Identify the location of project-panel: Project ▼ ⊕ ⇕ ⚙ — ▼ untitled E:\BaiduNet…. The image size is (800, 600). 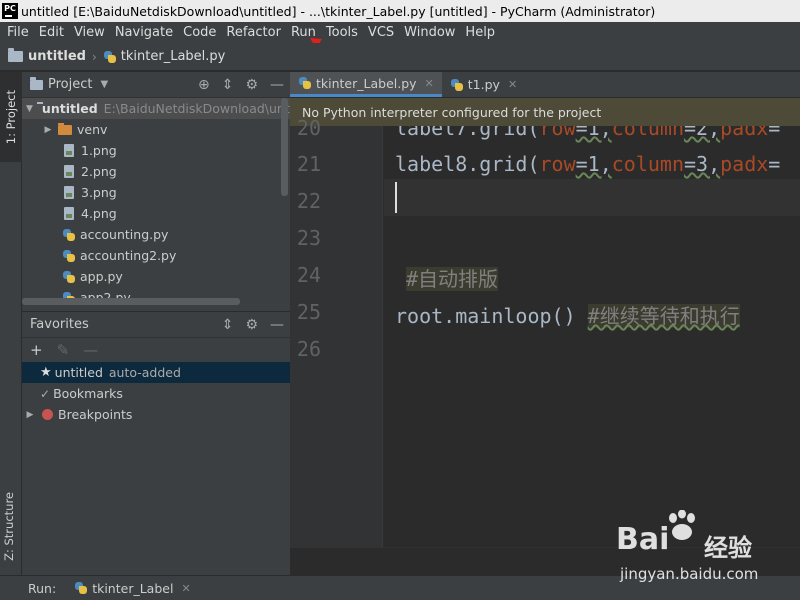
(156, 192).